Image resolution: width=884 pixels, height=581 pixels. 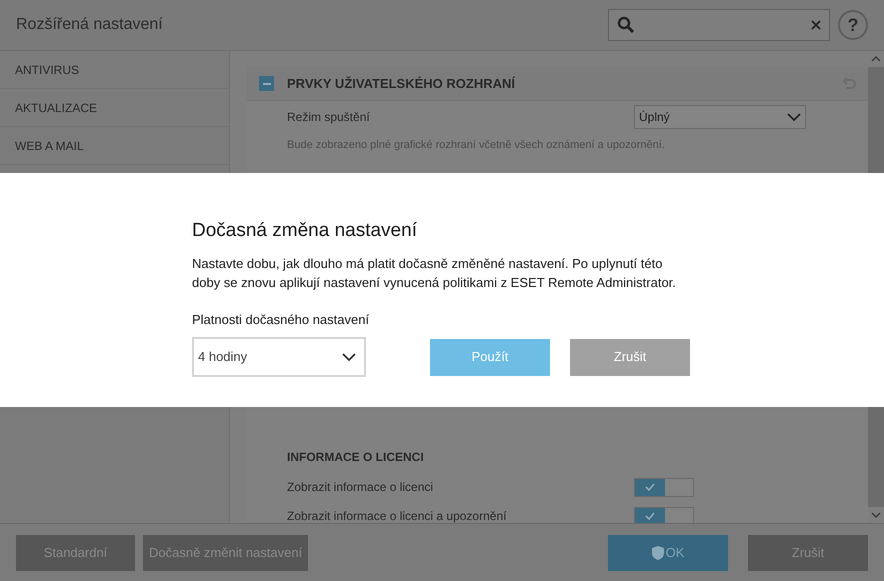 I want to click on help-button: ?, so click(x=853, y=25).